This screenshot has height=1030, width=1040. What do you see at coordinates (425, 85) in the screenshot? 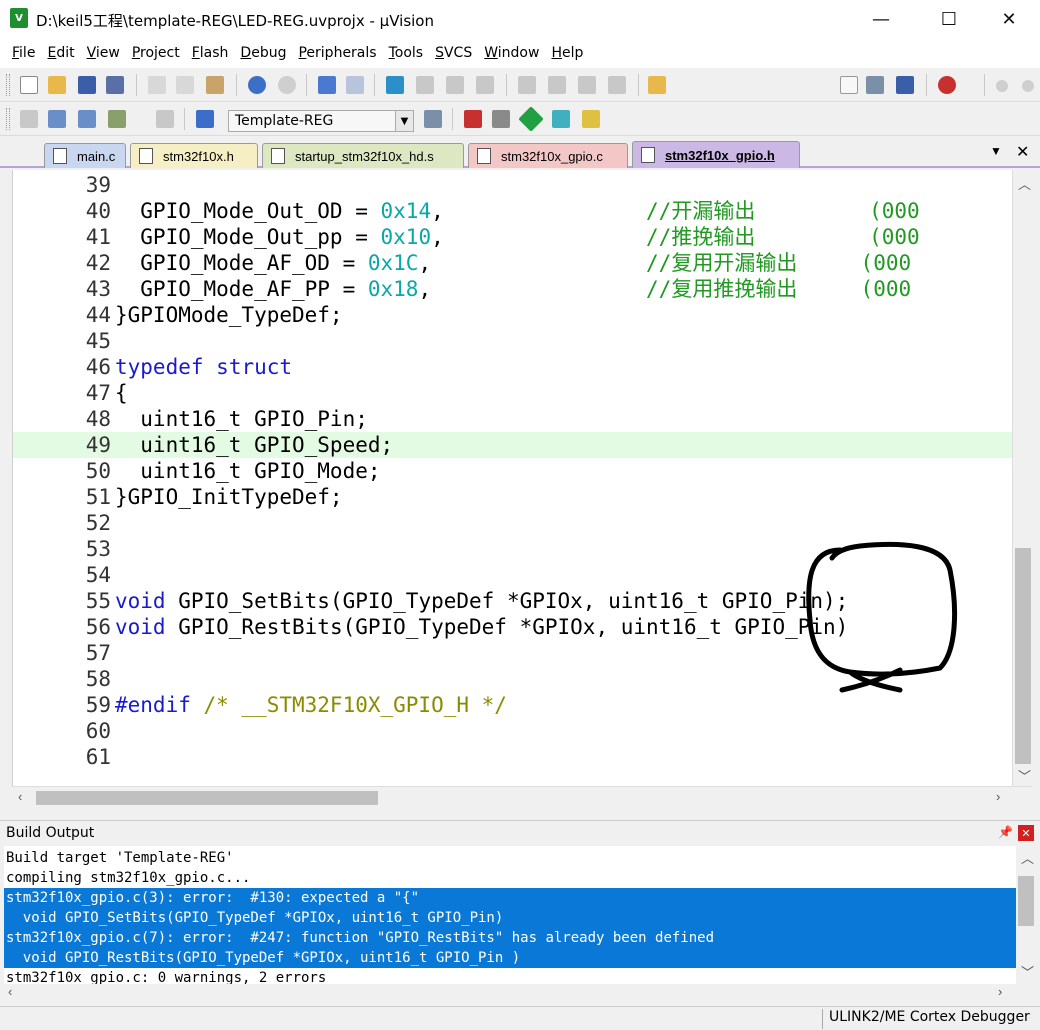
I see `prev-bookmark-icon` at bounding box center [425, 85].